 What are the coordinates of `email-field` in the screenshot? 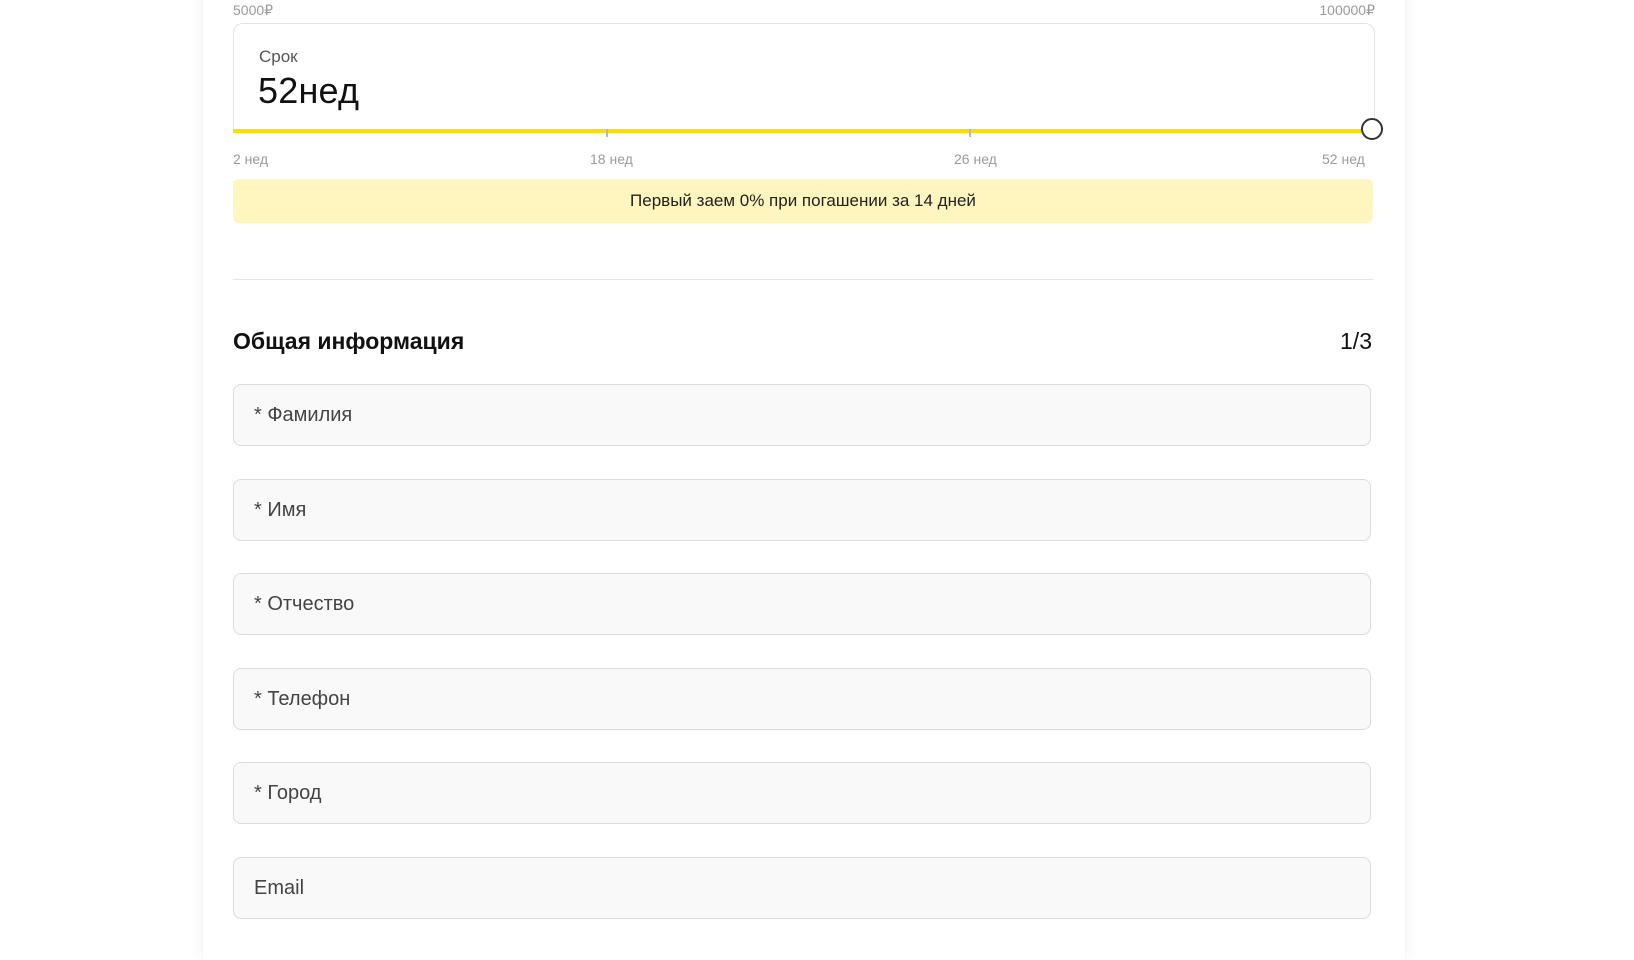 It's located at (802, 888).